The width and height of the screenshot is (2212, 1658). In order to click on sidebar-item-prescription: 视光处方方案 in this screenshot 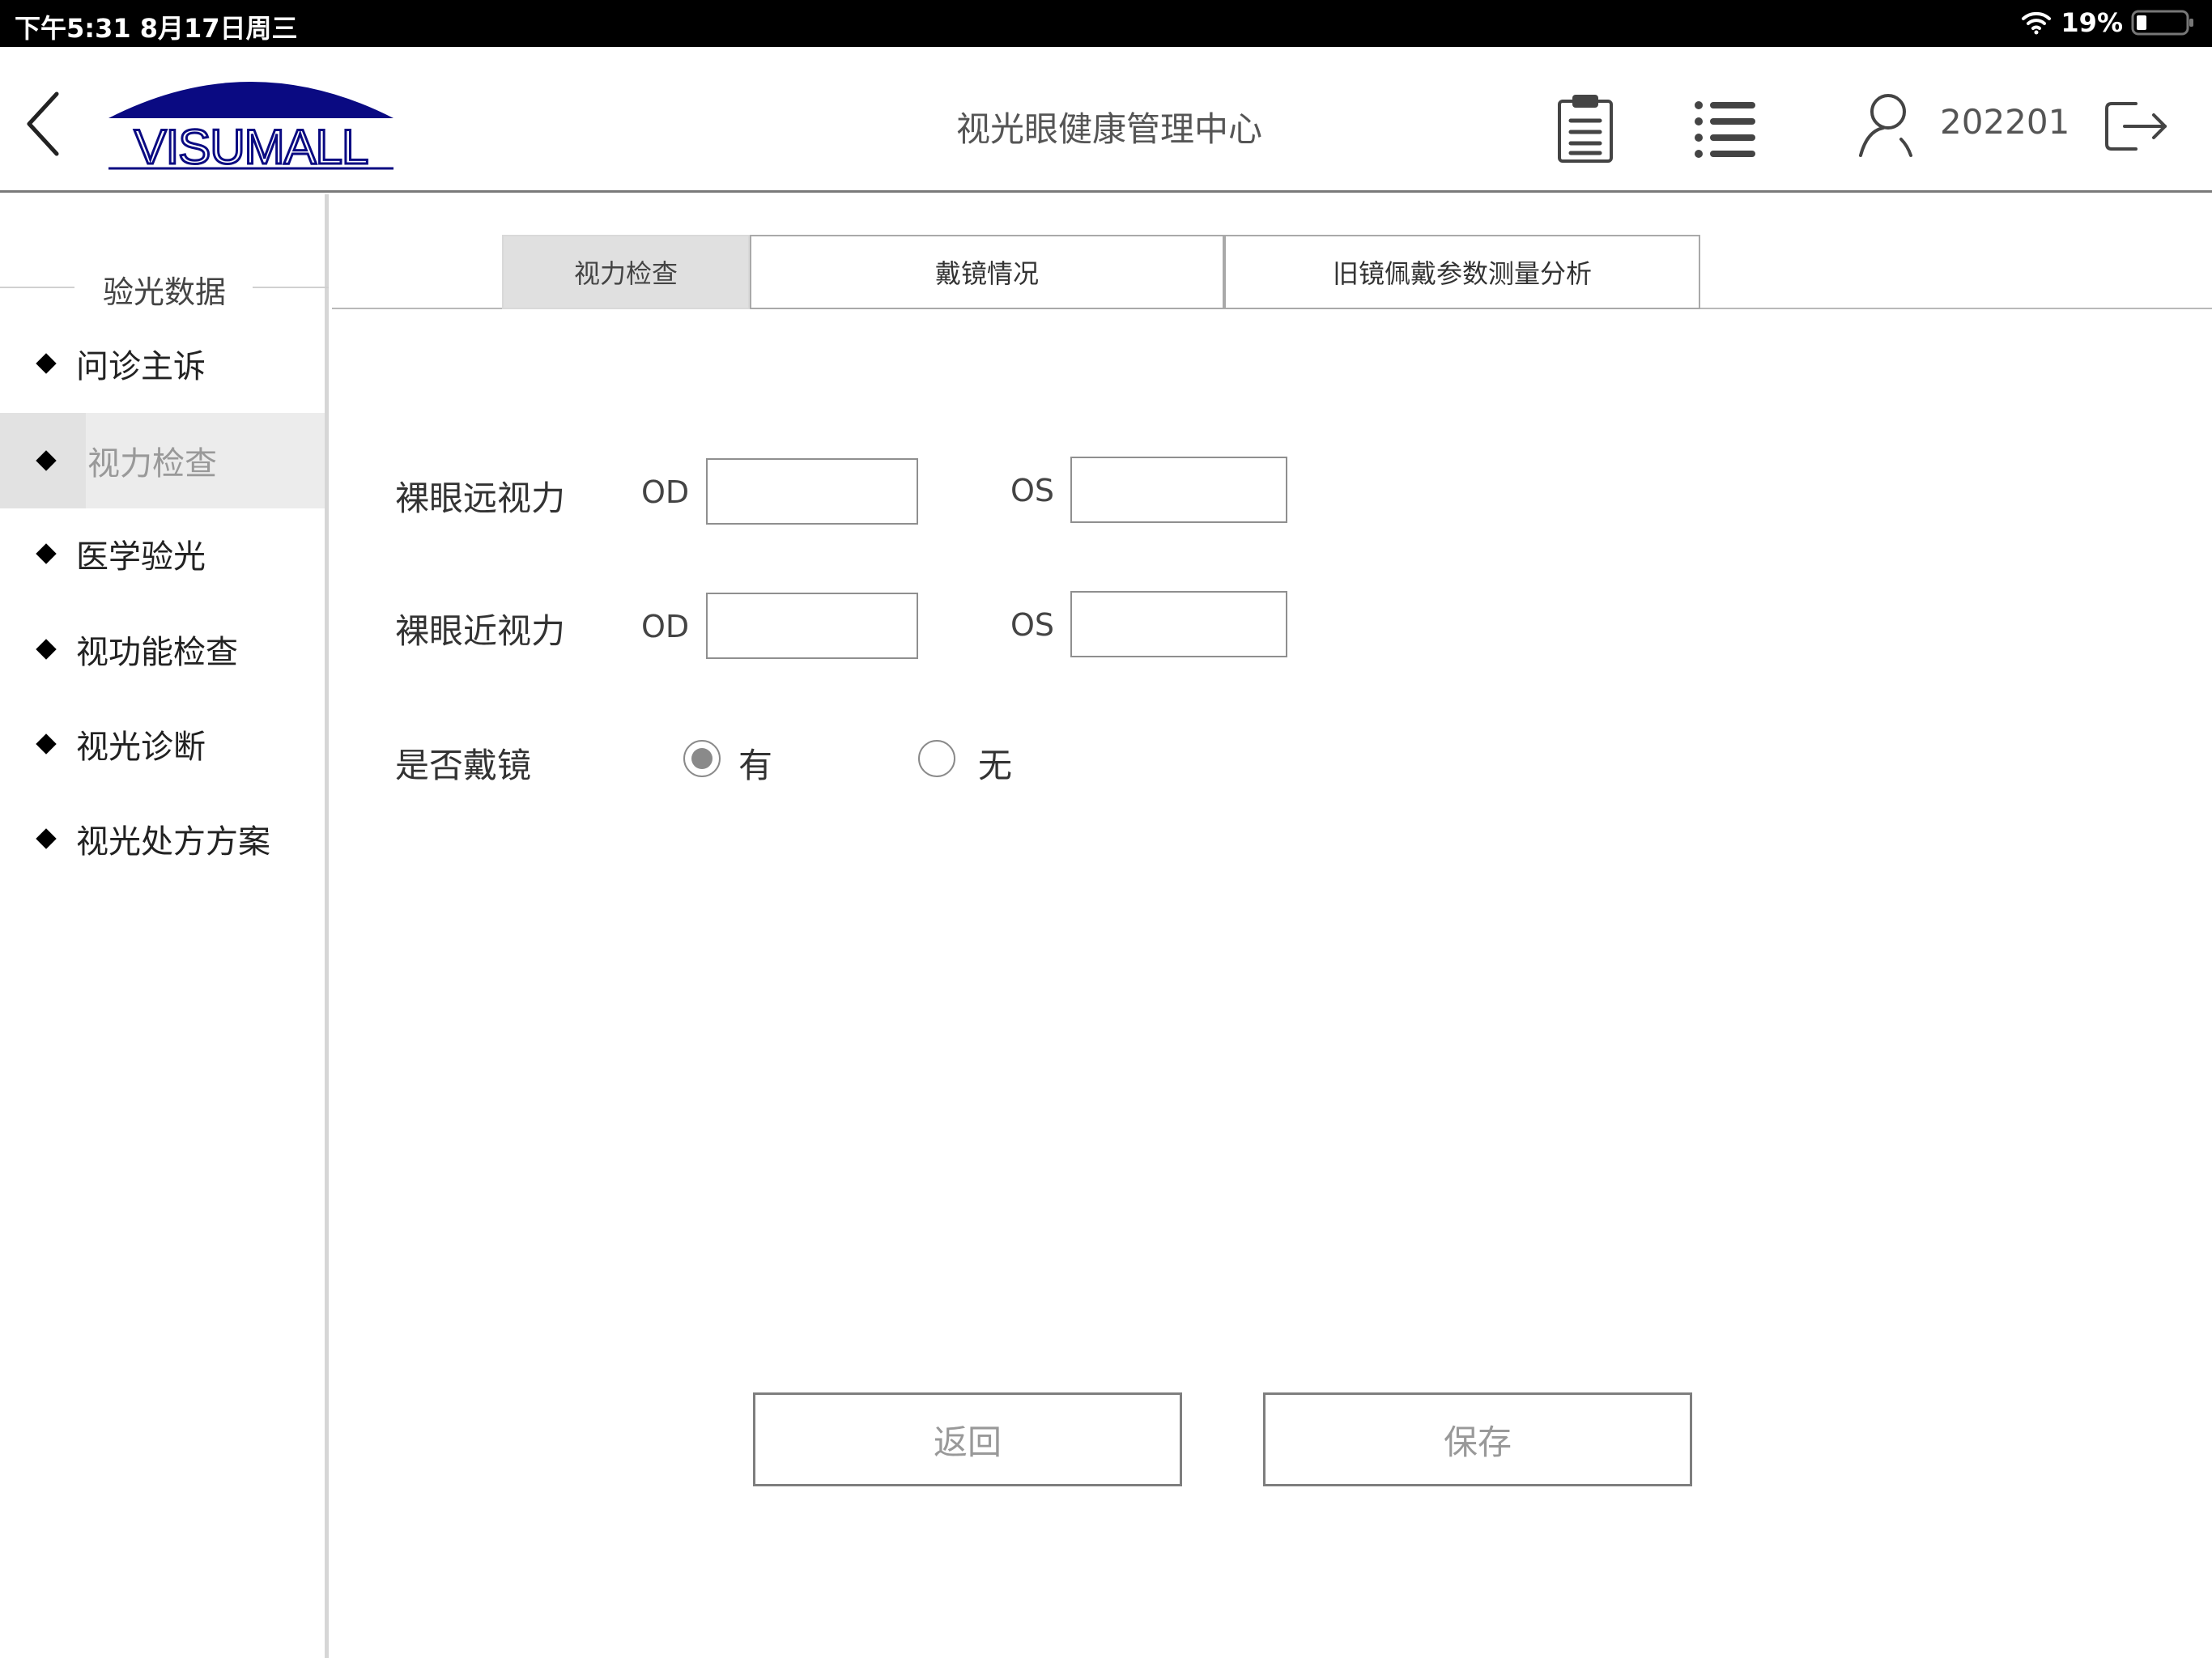, I will do `click(162, 838)`.